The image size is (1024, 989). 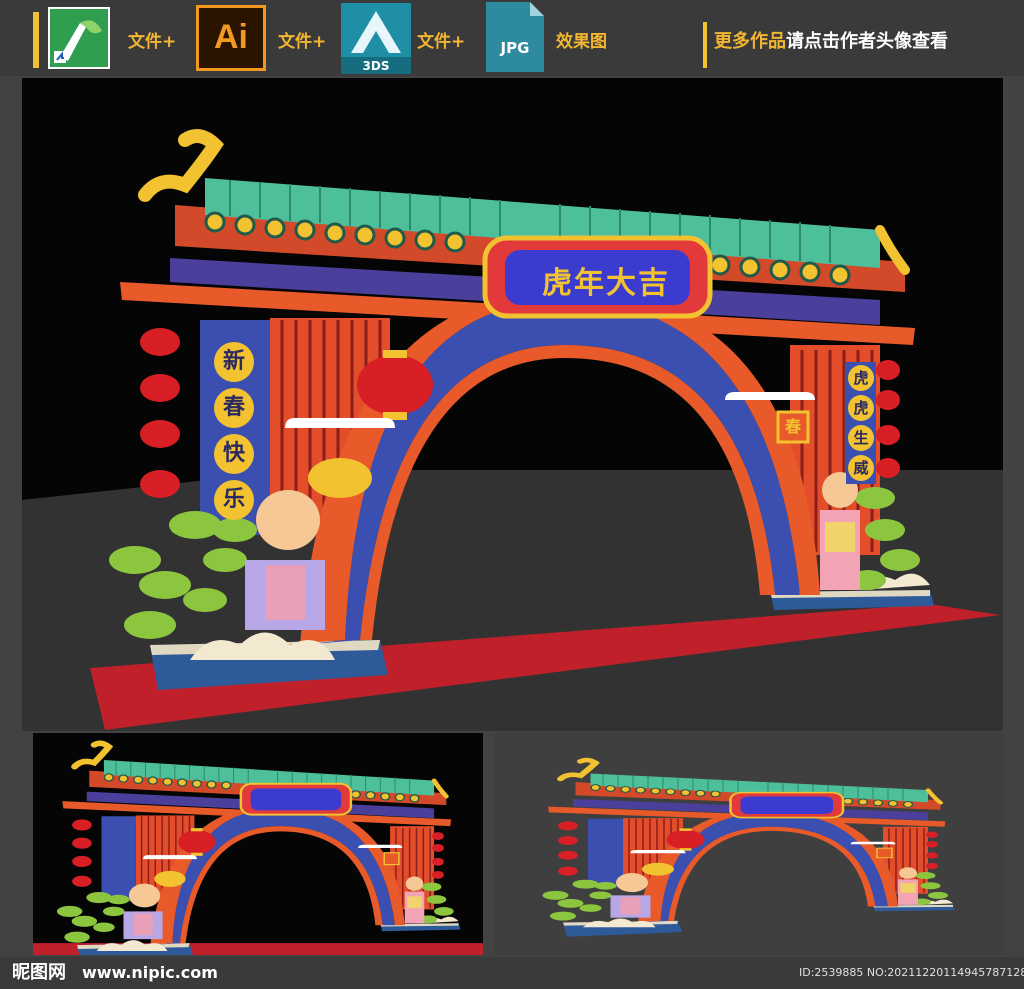 What do you see at coordinates (376, 66) in the screenshot?
I see `3dsmax-icon-label: 3DS` at bounding box center [376, 66].